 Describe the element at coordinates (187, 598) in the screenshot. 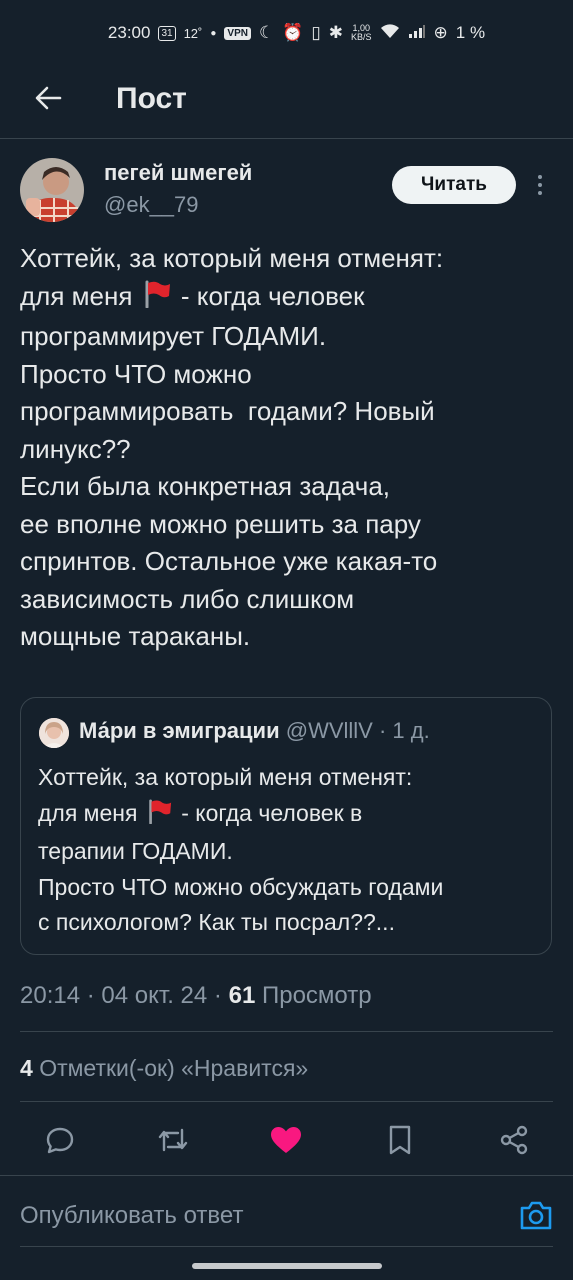

I see `tweet-line: зависимость либо слишком` at that location.